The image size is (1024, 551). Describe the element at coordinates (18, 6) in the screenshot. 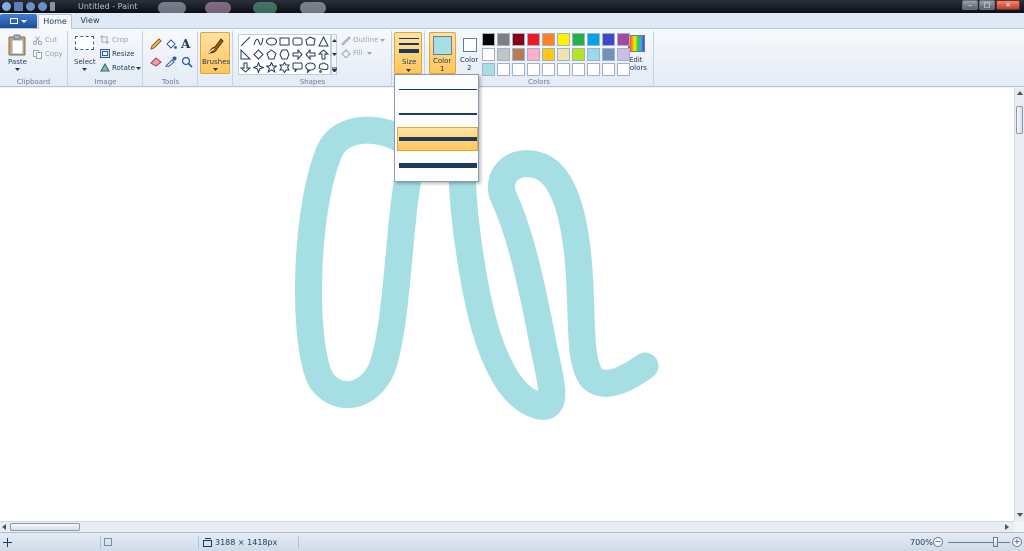

I see `save-icon` at that location.